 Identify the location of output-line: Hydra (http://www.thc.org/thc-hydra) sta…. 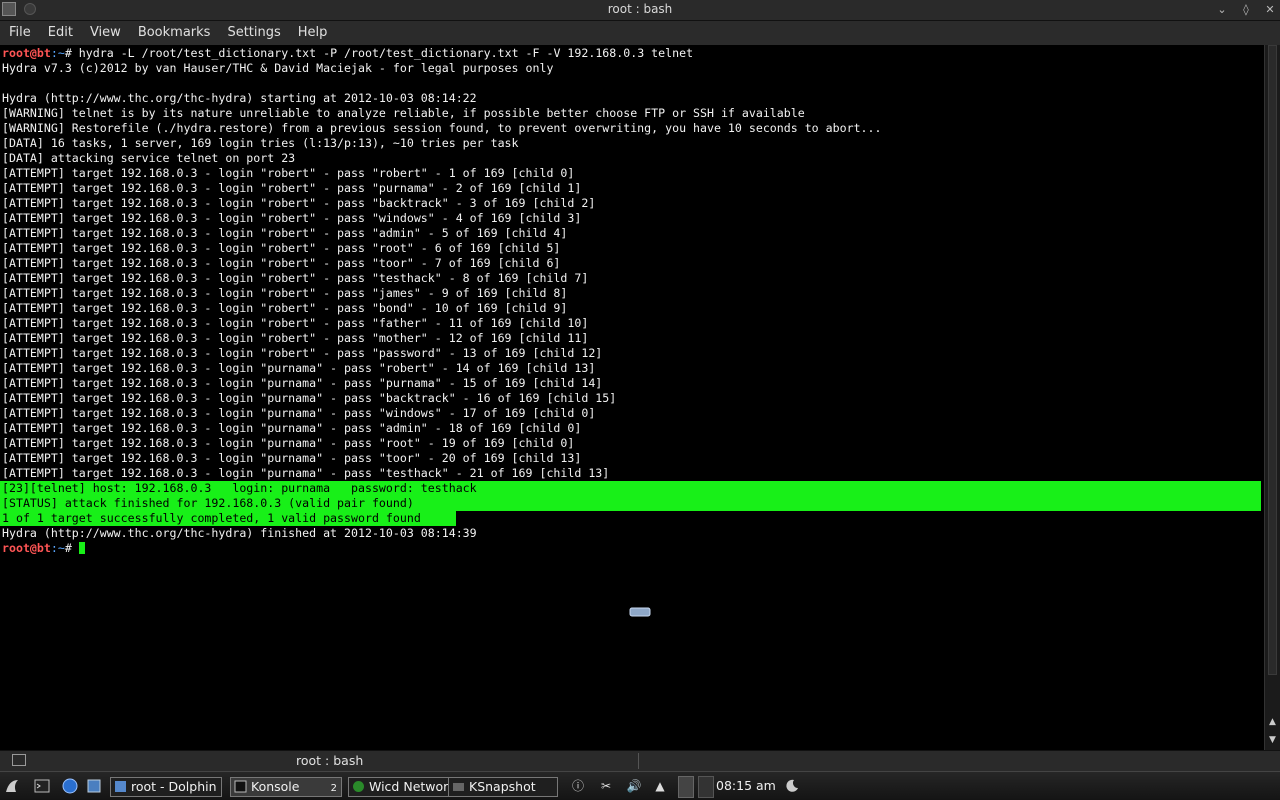
(239, 98).